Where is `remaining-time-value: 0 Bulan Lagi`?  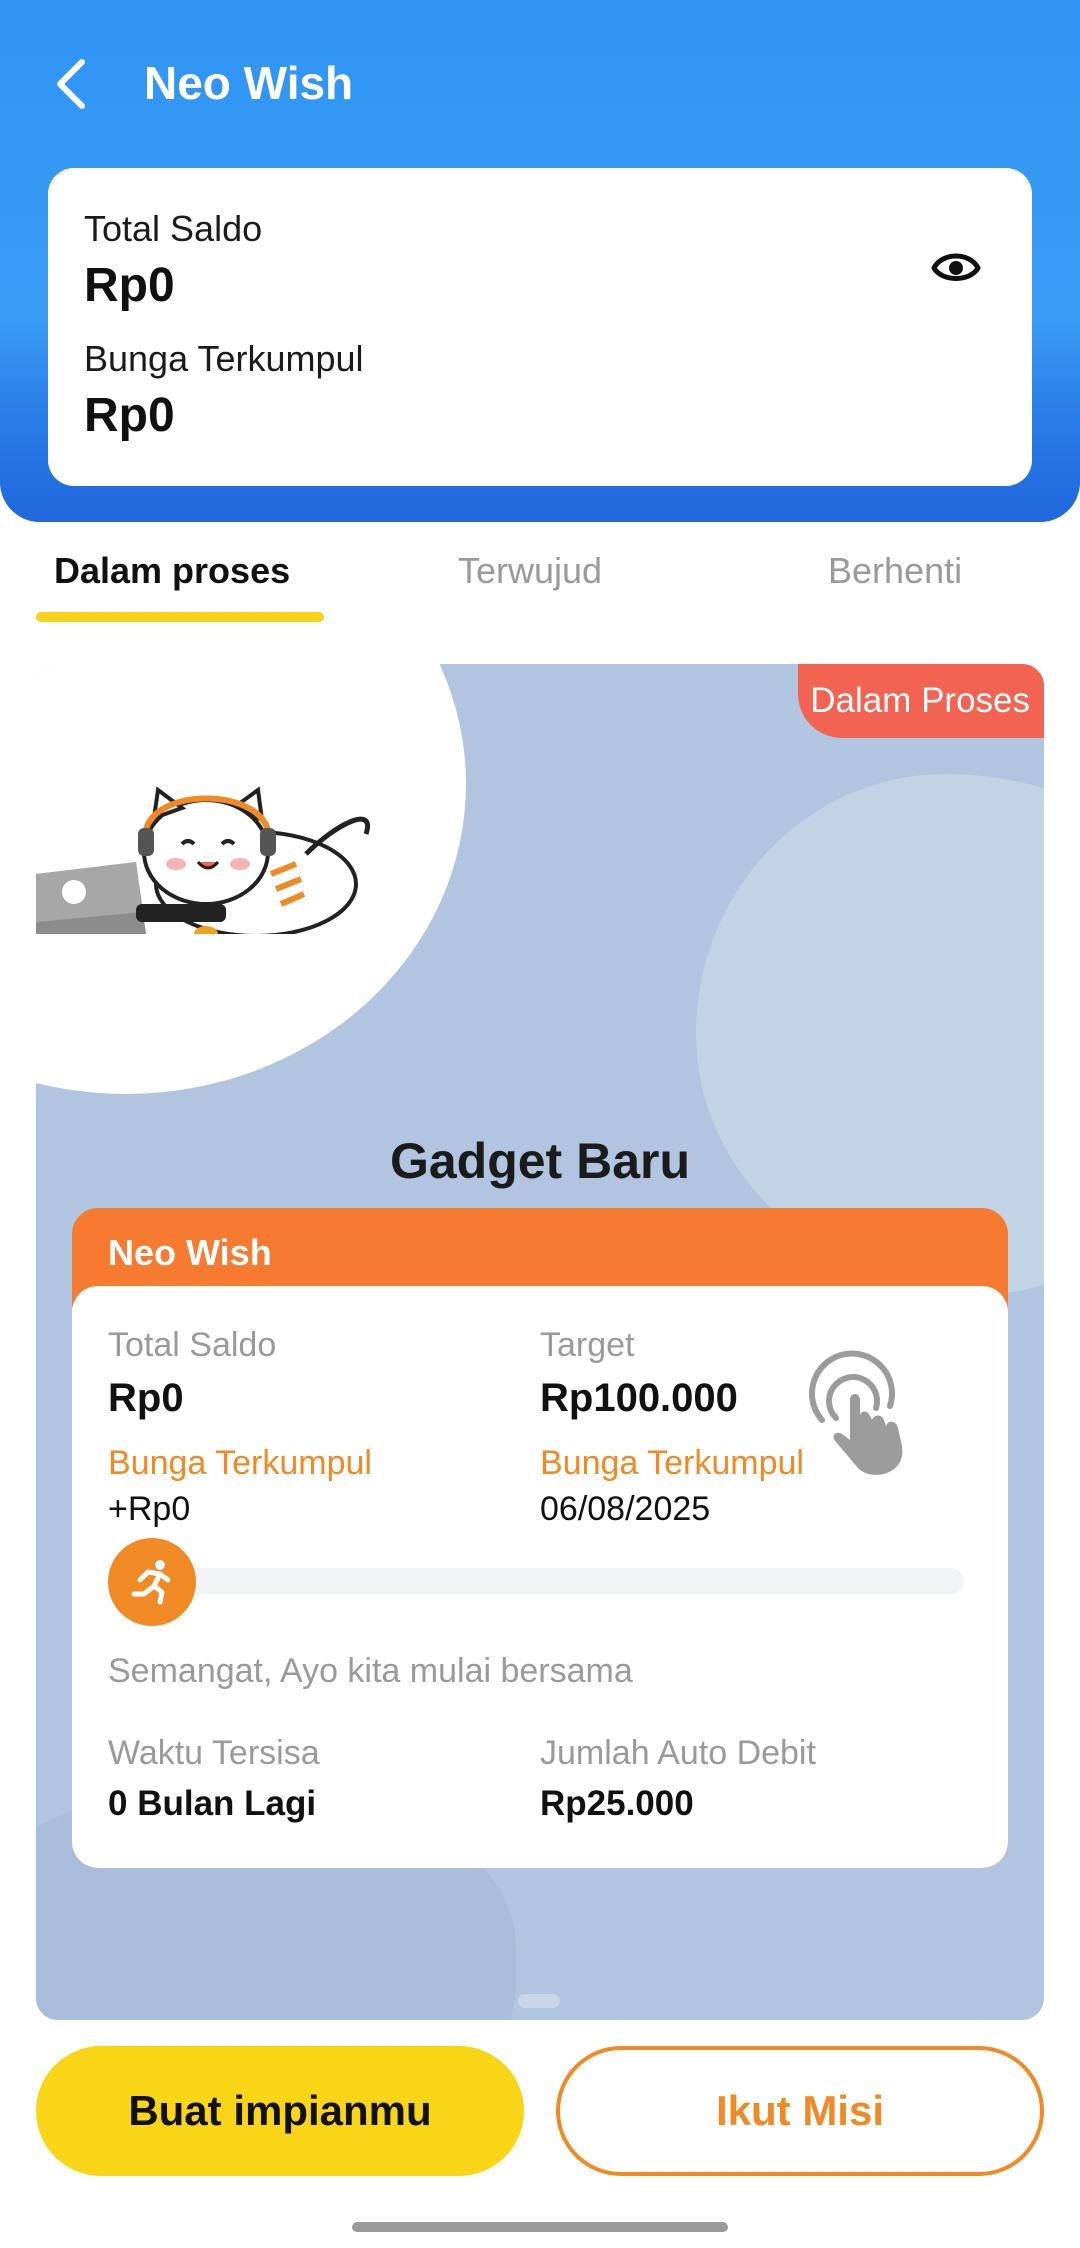
remaining-time-value: 0 Bulan Lagi is located at coordinates (212, 1803).